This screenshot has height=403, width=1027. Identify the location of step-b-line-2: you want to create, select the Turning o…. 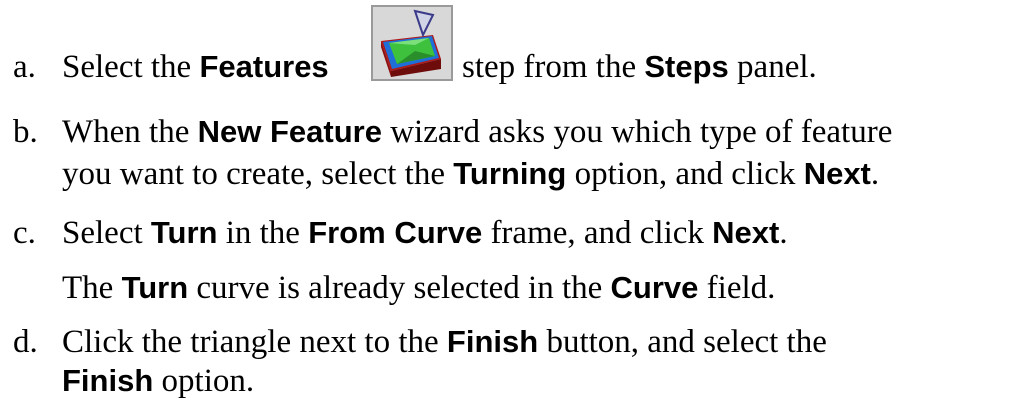
(470, 174).